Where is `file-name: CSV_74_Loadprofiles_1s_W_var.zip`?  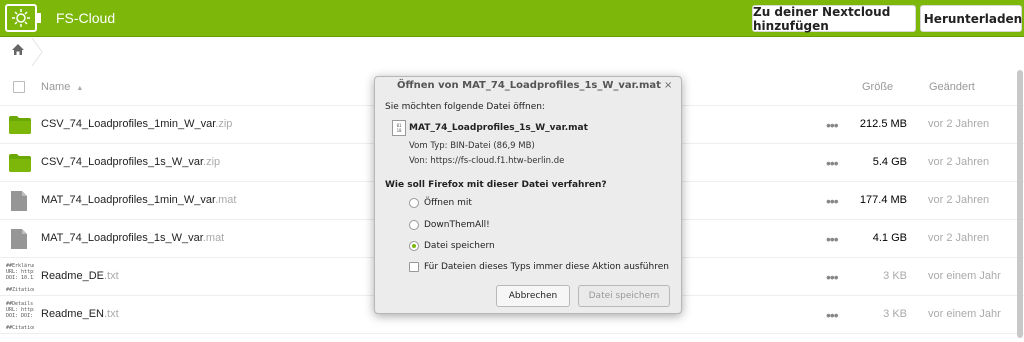
file-name: CSV_74_Loadprofiles_1s_W_var.zip is located at coordinates (130, 162).